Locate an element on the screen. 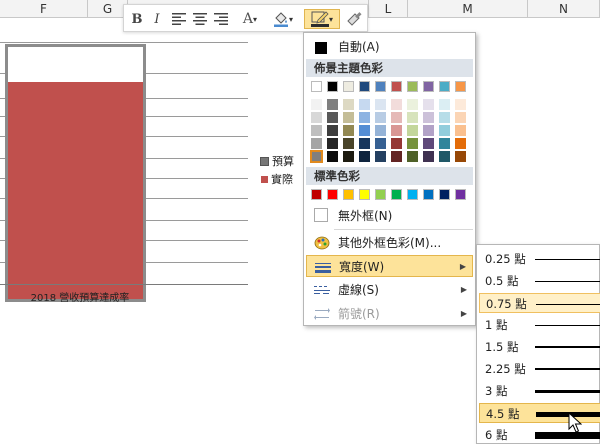  column-header-f: F is located at coordinates (44, 9).